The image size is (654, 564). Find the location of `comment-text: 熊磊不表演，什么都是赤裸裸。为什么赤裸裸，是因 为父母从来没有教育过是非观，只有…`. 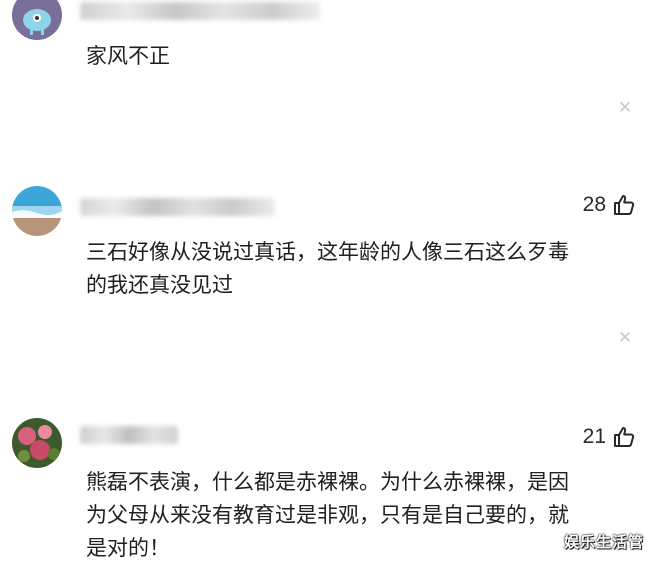

comment-text: 熊磊不表演，什么都是赤裸裸。为什么赤裸裸，是因 为父母从来没有教育过是非观，只有… is located at coordinates (327, 515).